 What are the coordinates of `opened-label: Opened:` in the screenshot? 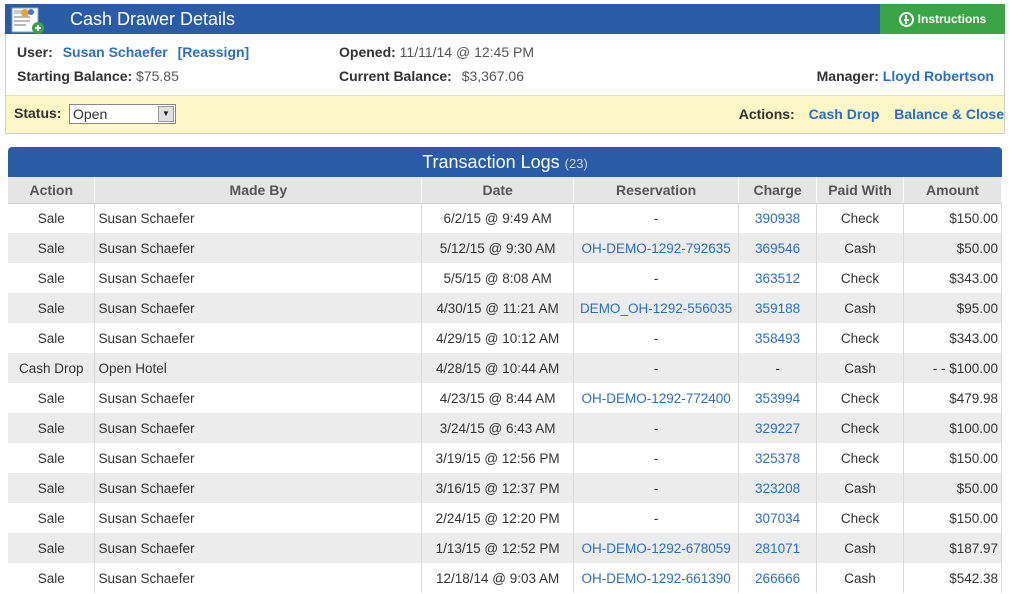 It's located at (367, 52).